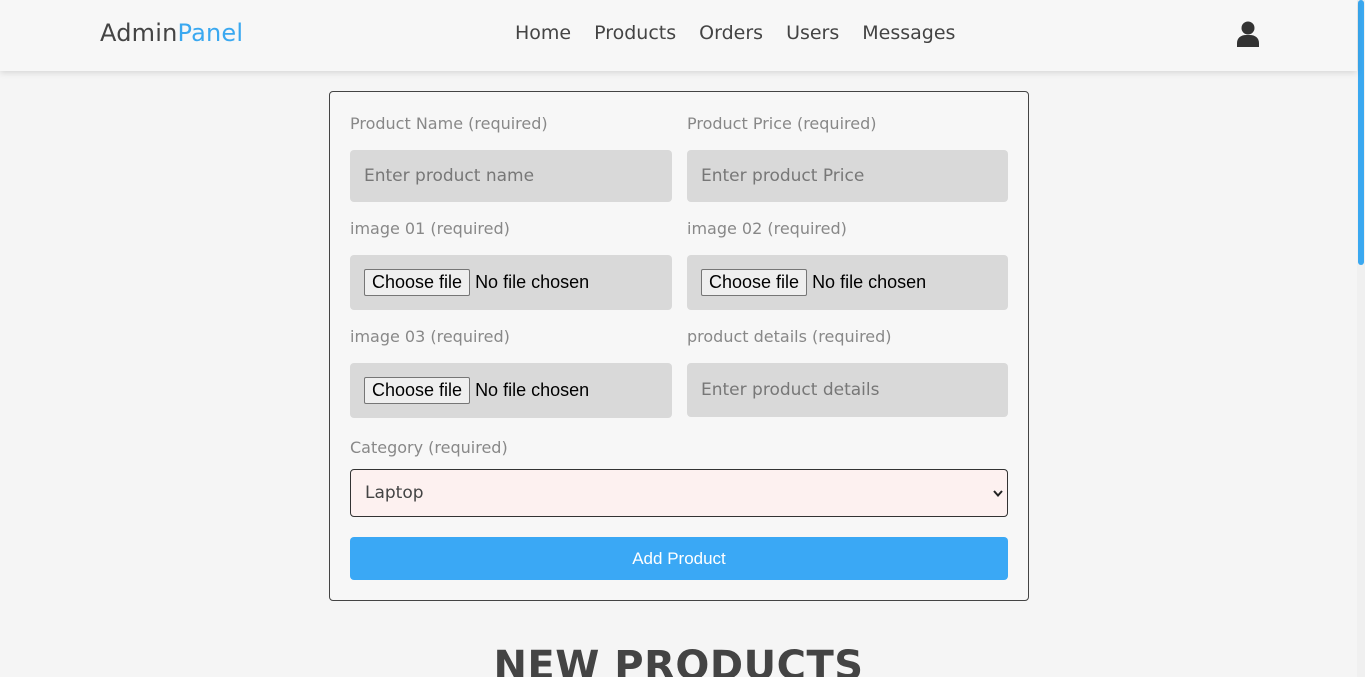  I want to click on product-details-input, so click(847, 390).